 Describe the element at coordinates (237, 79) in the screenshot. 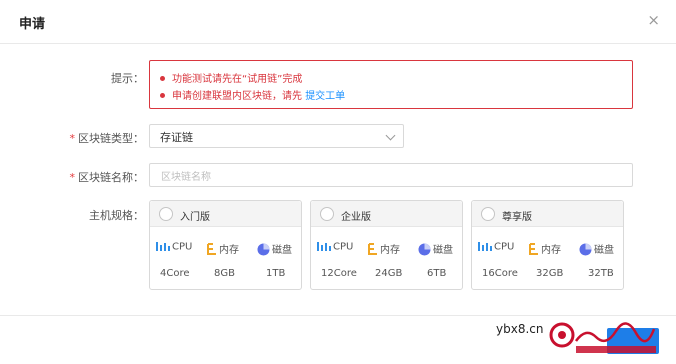

I see `tip-line-1-text: 功能测试请先在“试用链”完成` at that location.